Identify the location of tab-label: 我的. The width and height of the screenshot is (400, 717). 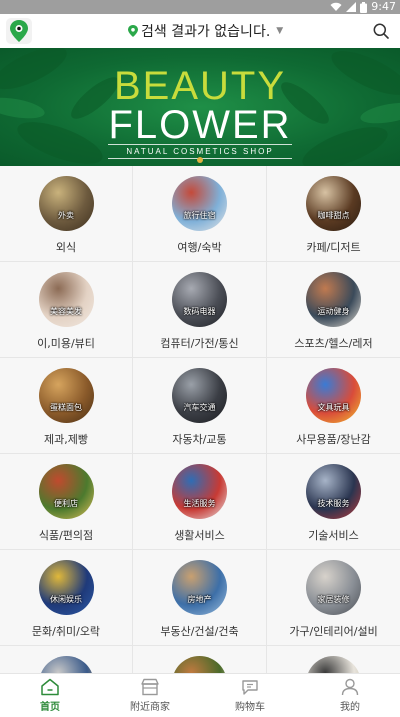
(350, 707).